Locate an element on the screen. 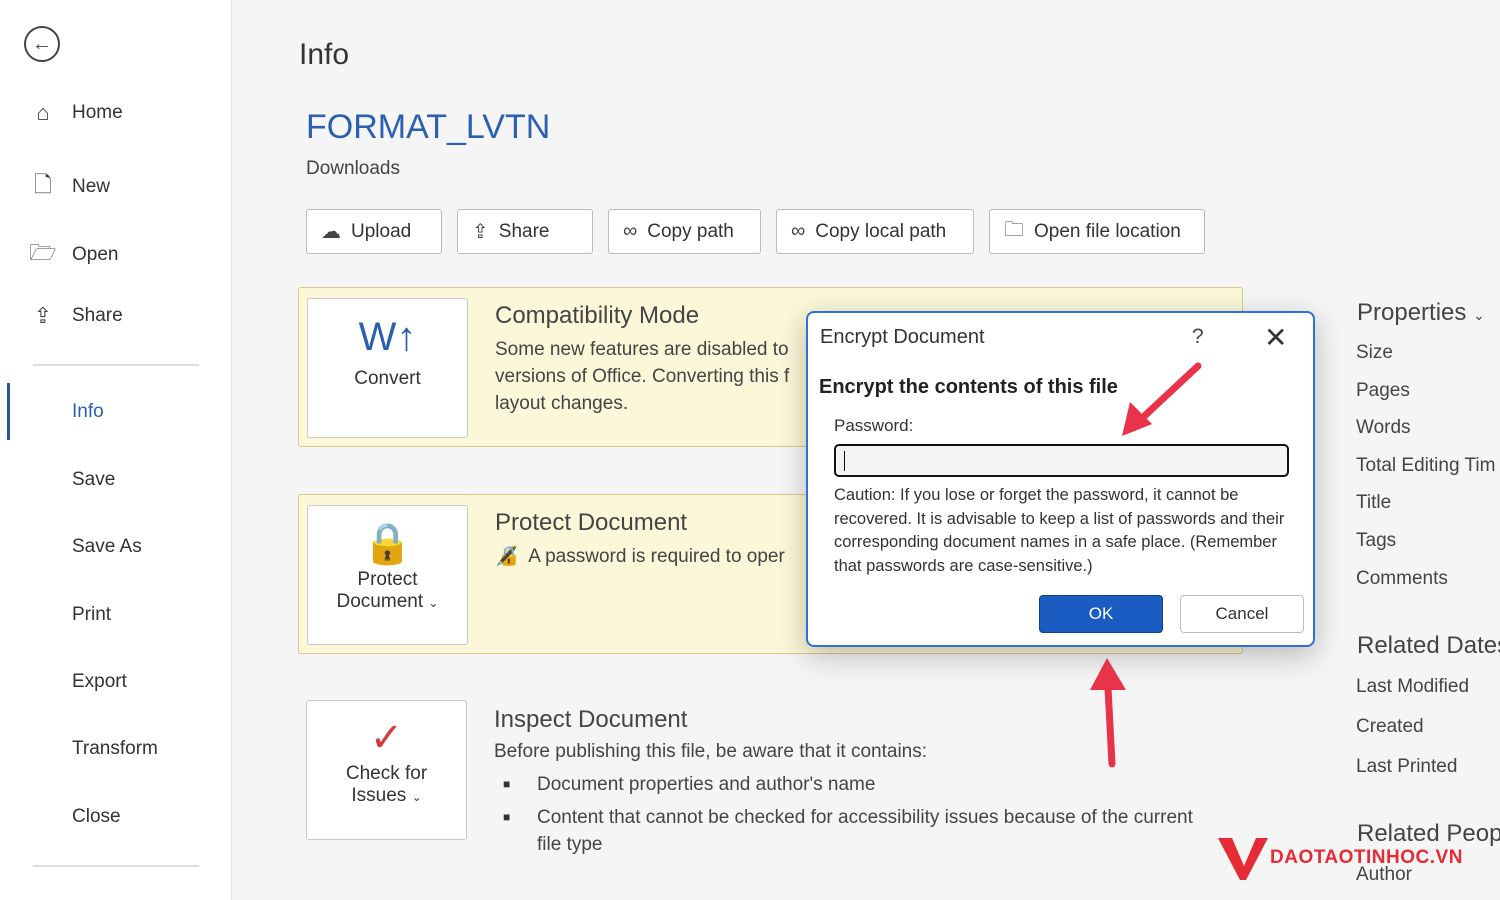  arrow-to-ok-icon is located at coordinates (1108, 713).